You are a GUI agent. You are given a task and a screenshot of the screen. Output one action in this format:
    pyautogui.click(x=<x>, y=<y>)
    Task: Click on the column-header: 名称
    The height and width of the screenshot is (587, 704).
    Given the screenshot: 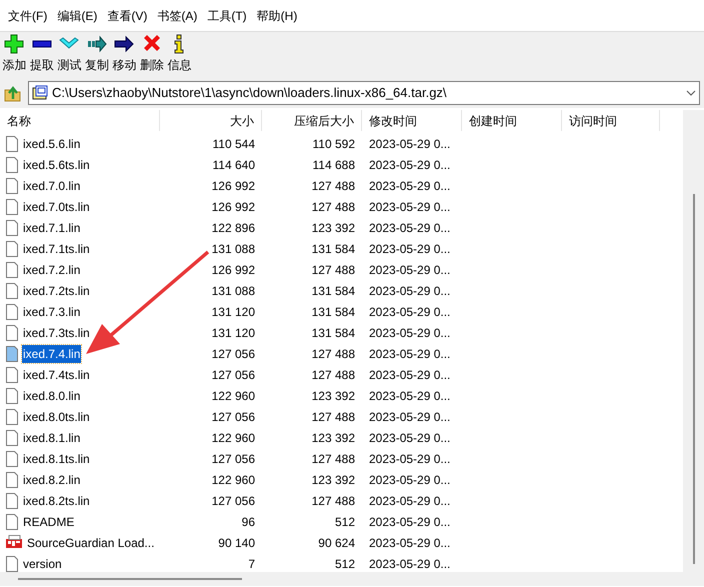 What is the action you would take?
    pyautogui.click(x=80, y=120)
    